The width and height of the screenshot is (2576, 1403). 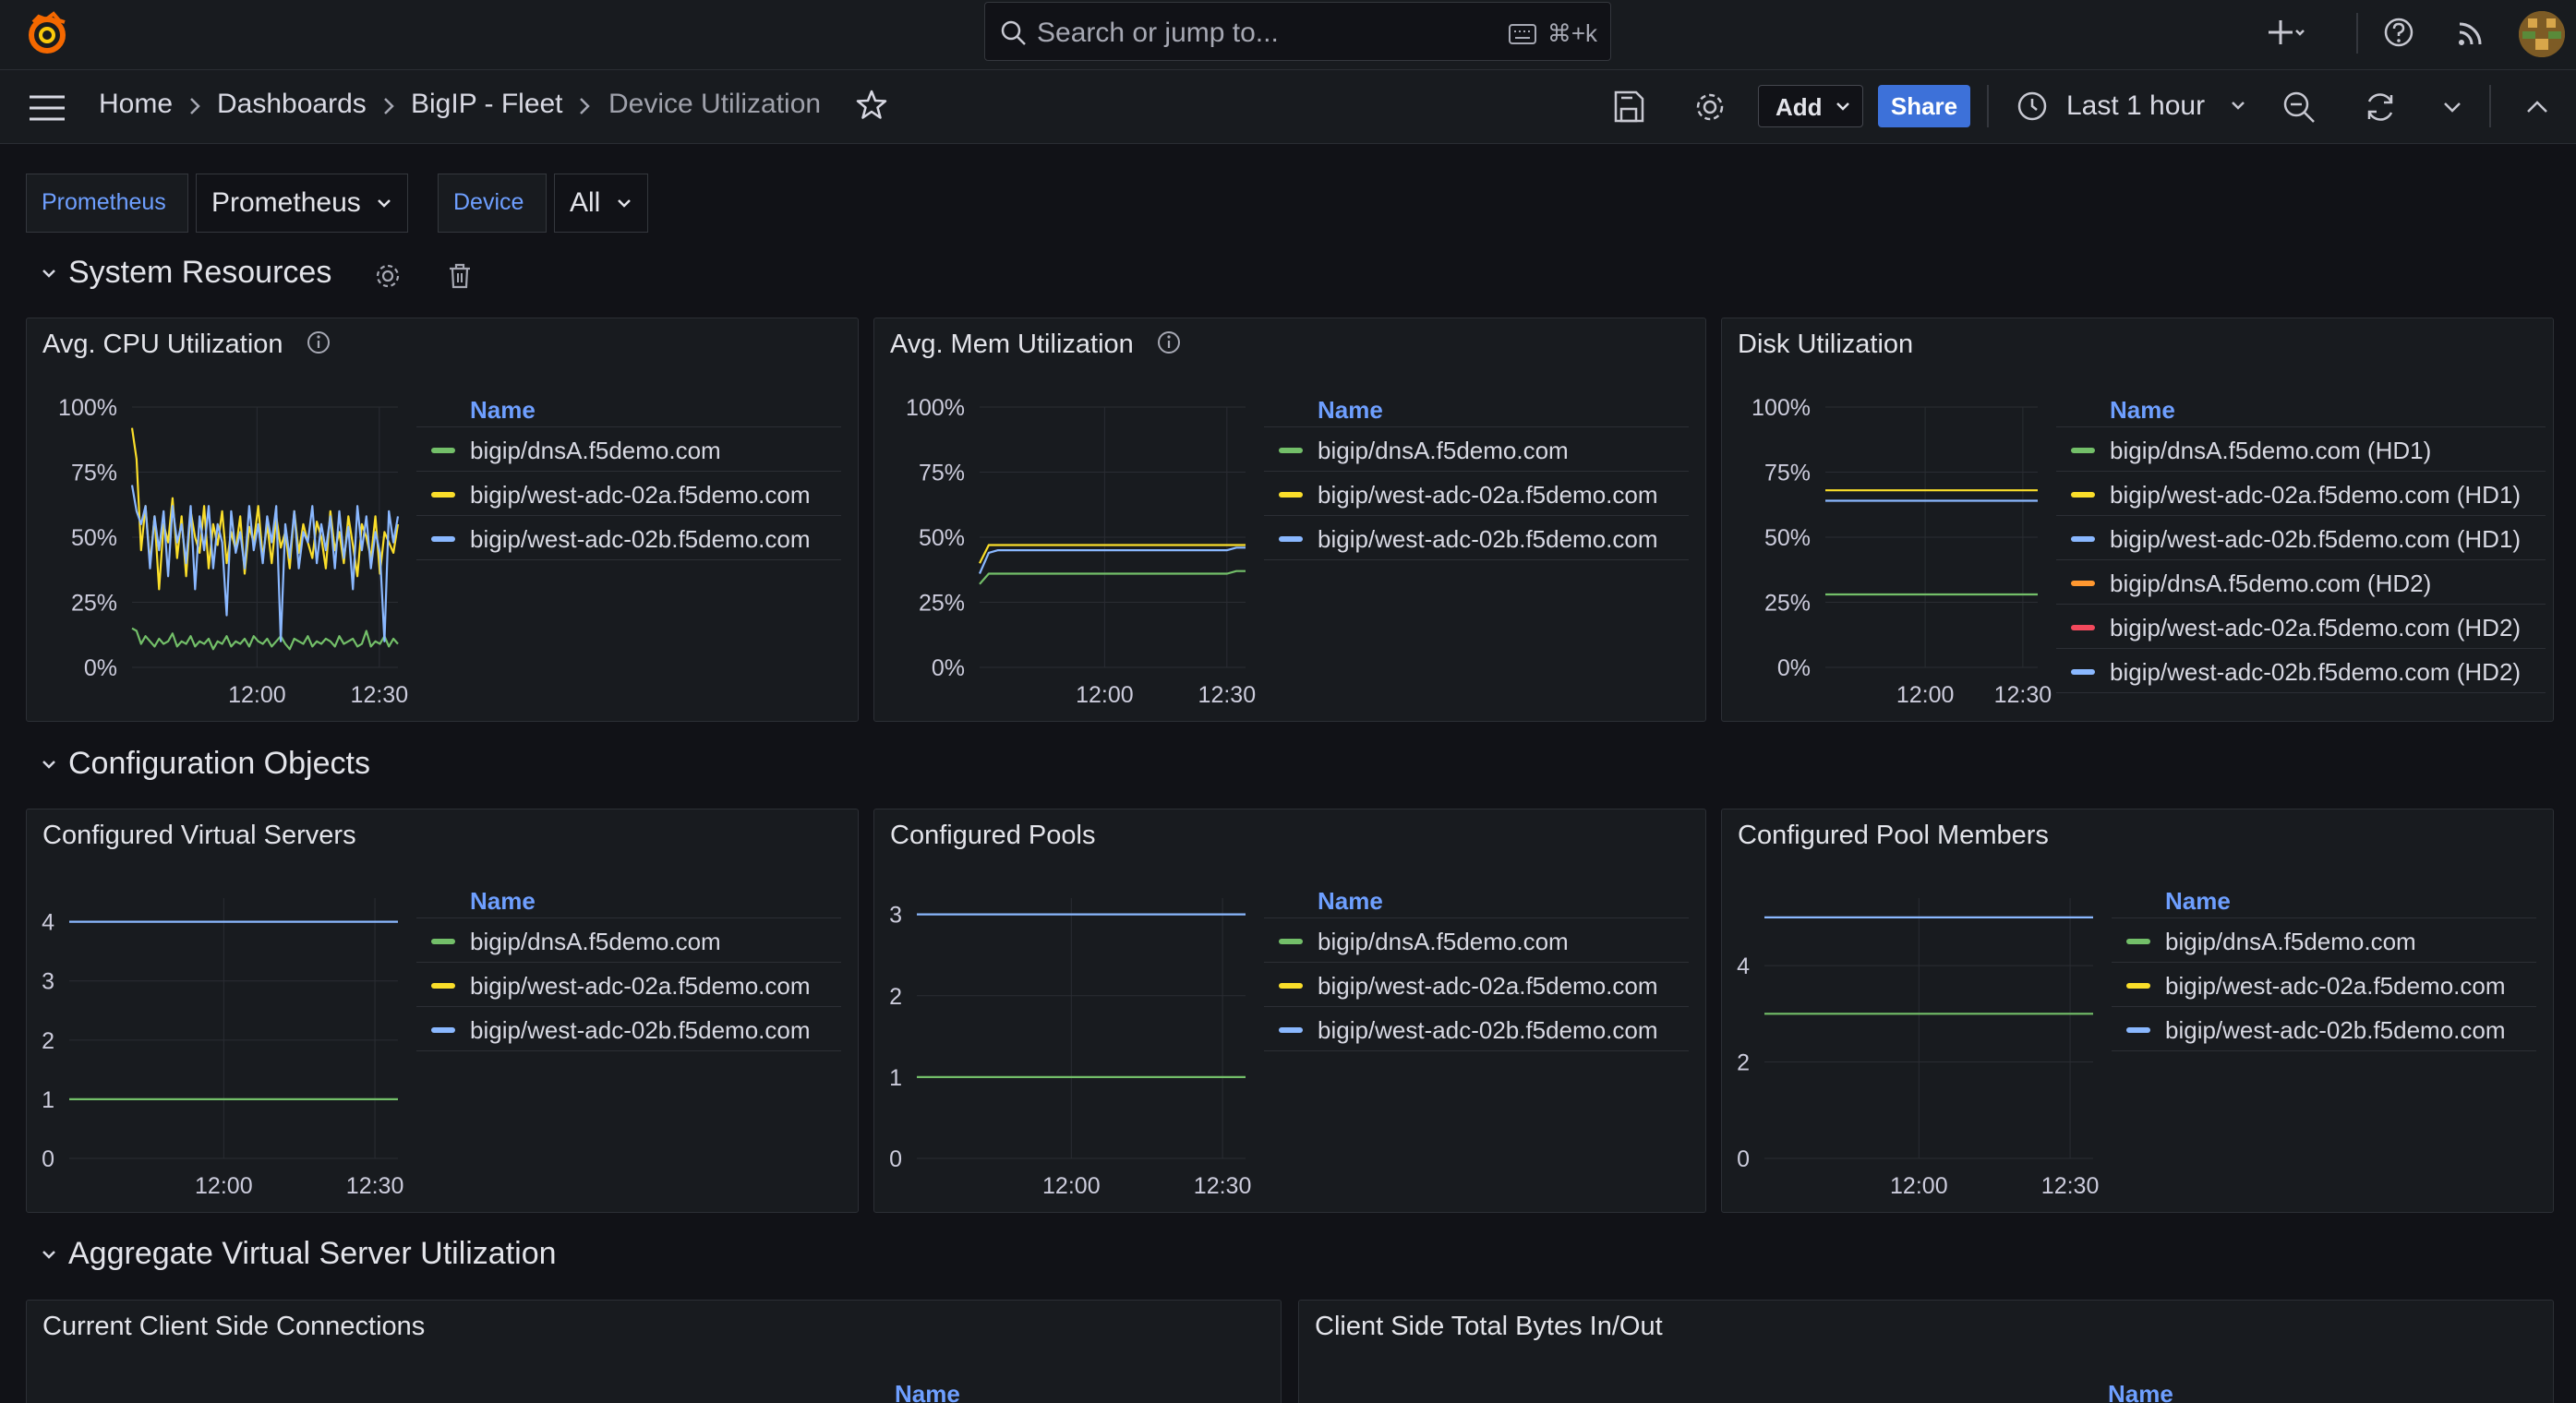 What do you see at coordinates (460, 276) in the screenshot?
I see `trash-icon` at bounding box center [460, 276].